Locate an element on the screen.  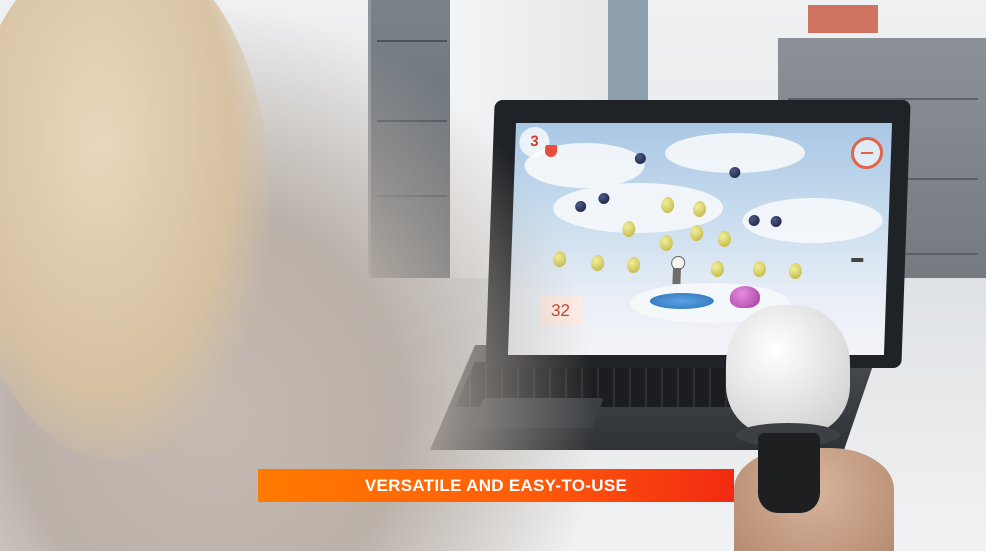
player-character is located at coordinates (676, 275).